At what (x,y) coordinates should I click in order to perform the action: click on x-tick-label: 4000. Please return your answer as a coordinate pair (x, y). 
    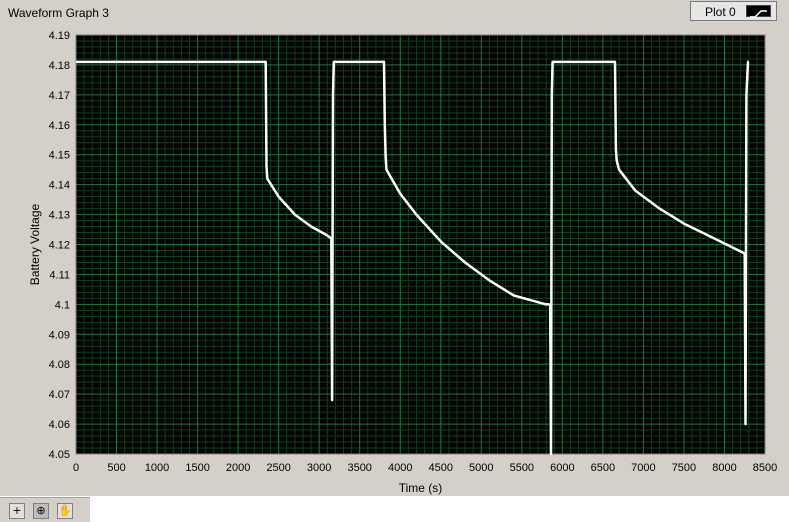
    Looking at the image, I should click on (400, 468).